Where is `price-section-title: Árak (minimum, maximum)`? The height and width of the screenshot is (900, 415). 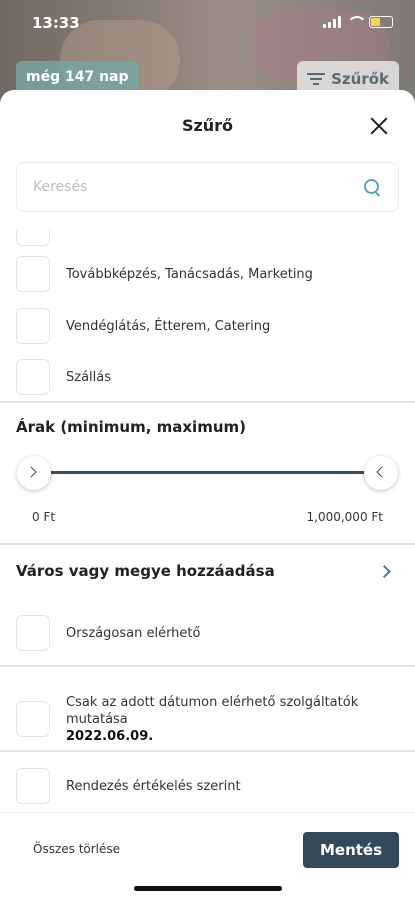
price-section-title: Árak (minimum, maximum) is located at coordinates (131, 427).